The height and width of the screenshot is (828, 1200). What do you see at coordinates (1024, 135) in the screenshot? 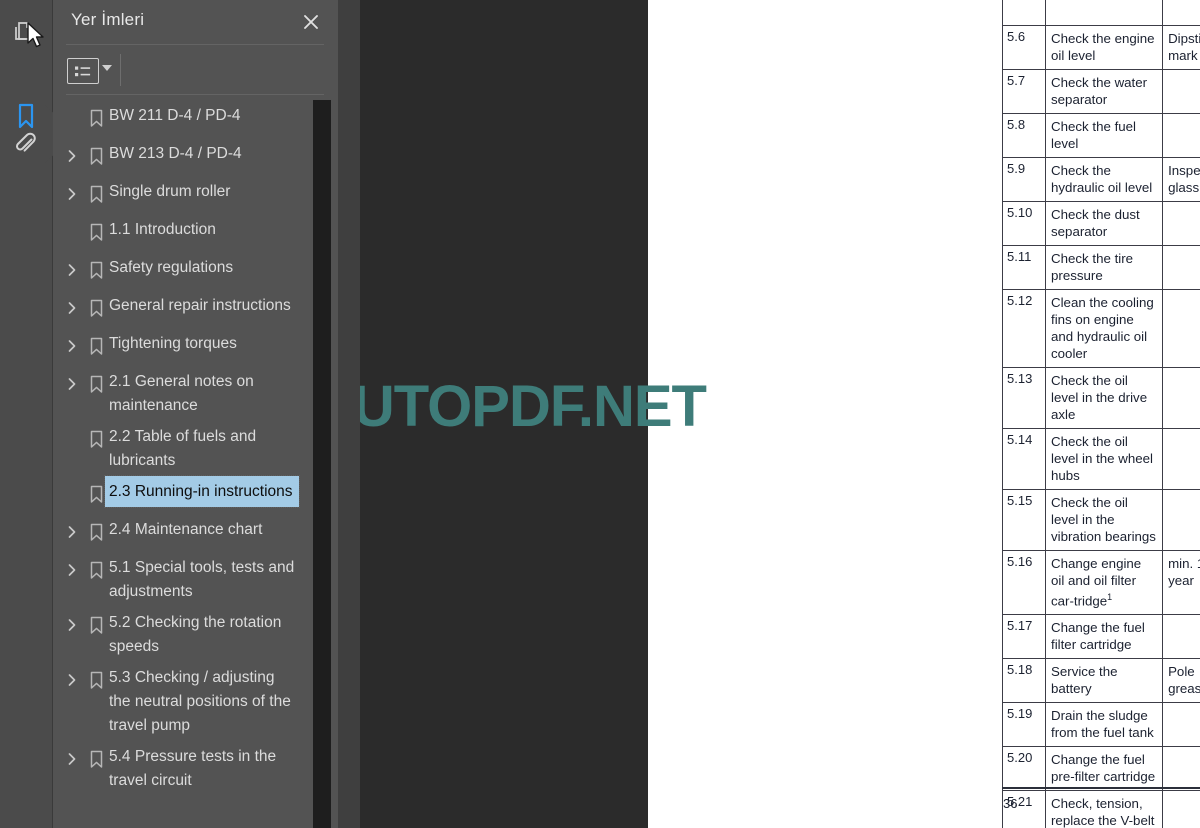
I see `cell-number: 5.8` at bounding box center [1024, 135].